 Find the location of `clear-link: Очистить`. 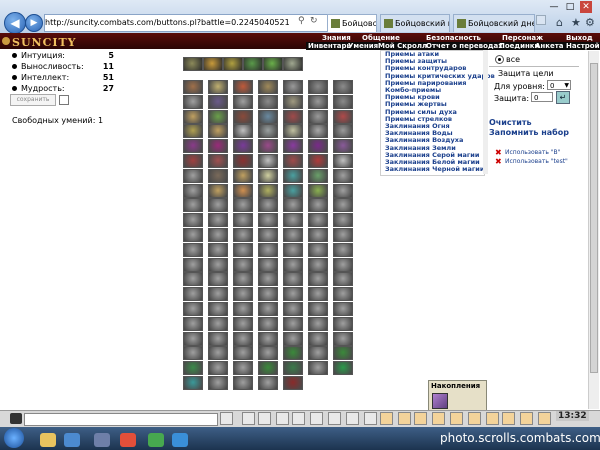

clear-link: Очистить is located at coordinates (510, 122).